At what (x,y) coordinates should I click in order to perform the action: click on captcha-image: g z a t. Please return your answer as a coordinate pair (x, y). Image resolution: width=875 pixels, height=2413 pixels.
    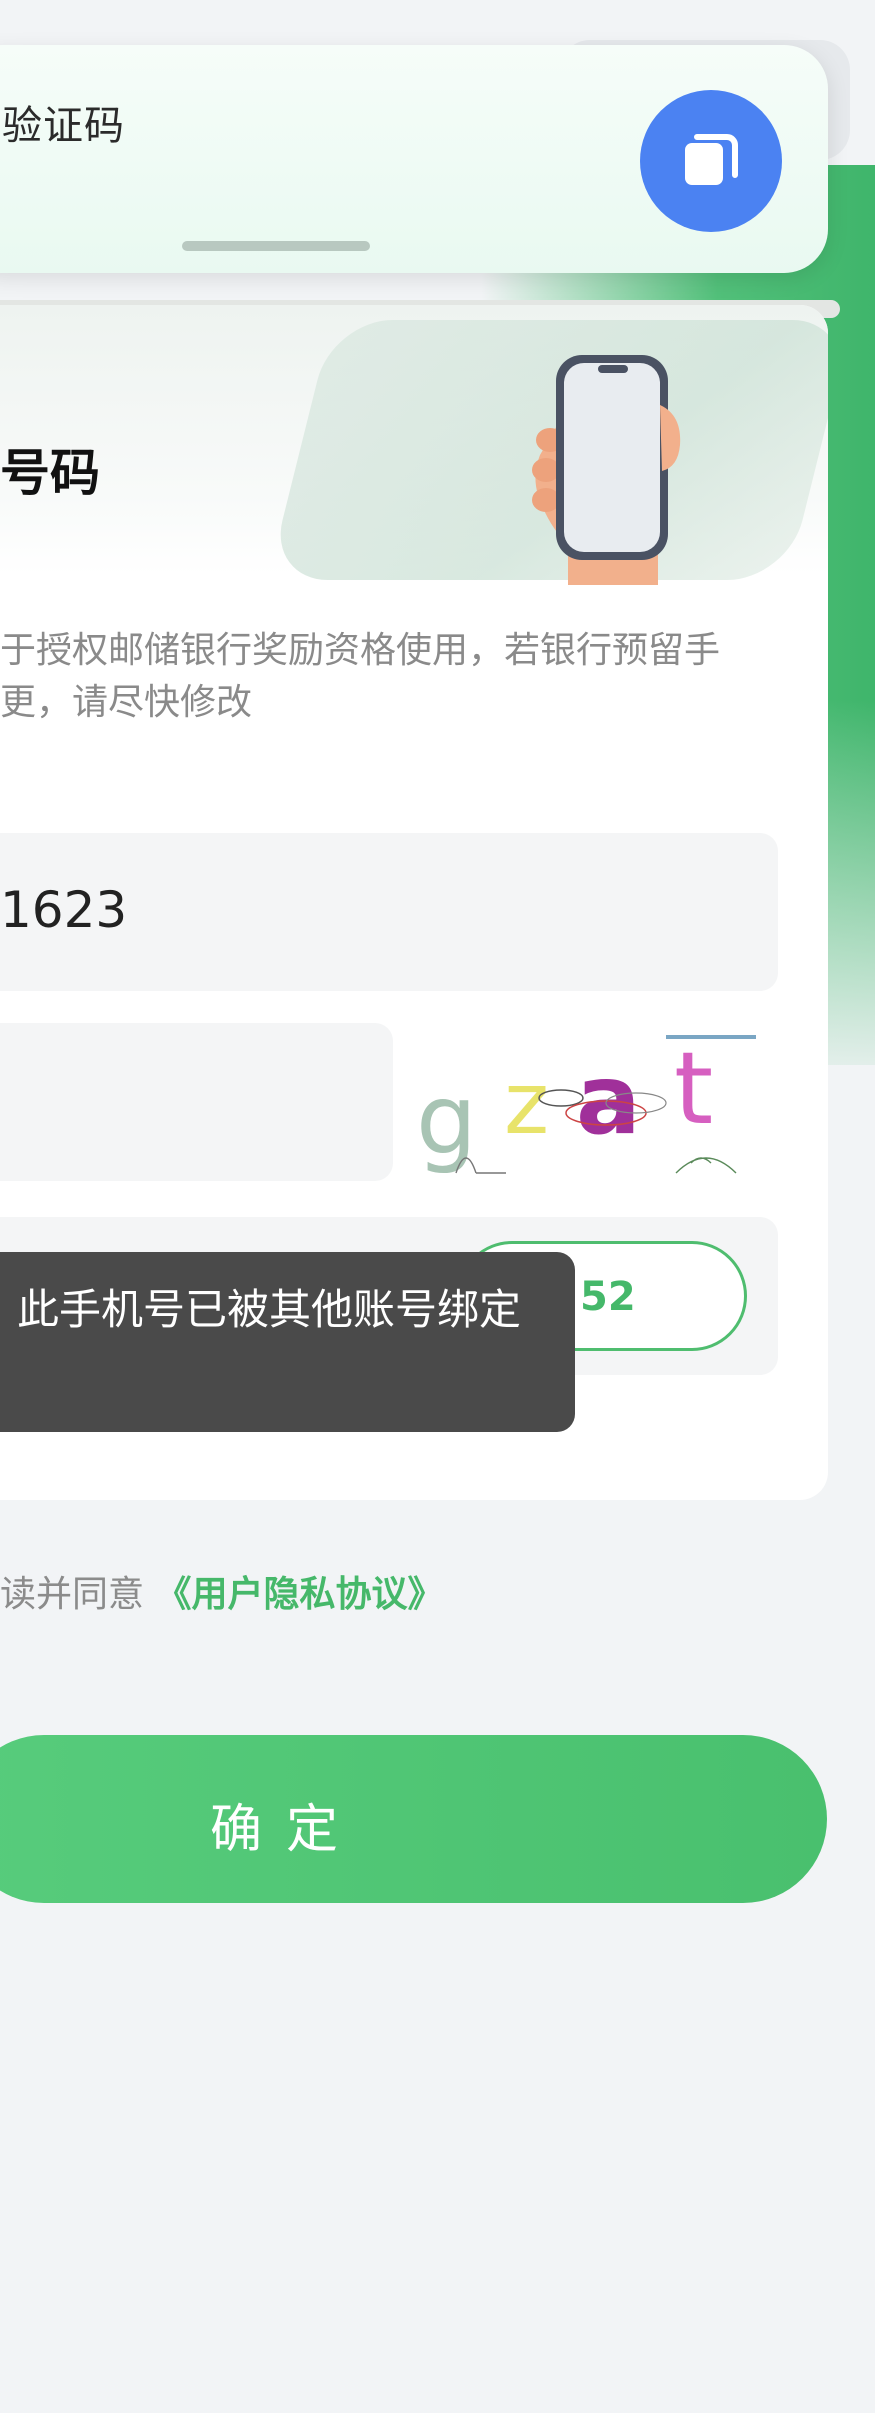
    Looking at the image, I should click on (591, 1103).